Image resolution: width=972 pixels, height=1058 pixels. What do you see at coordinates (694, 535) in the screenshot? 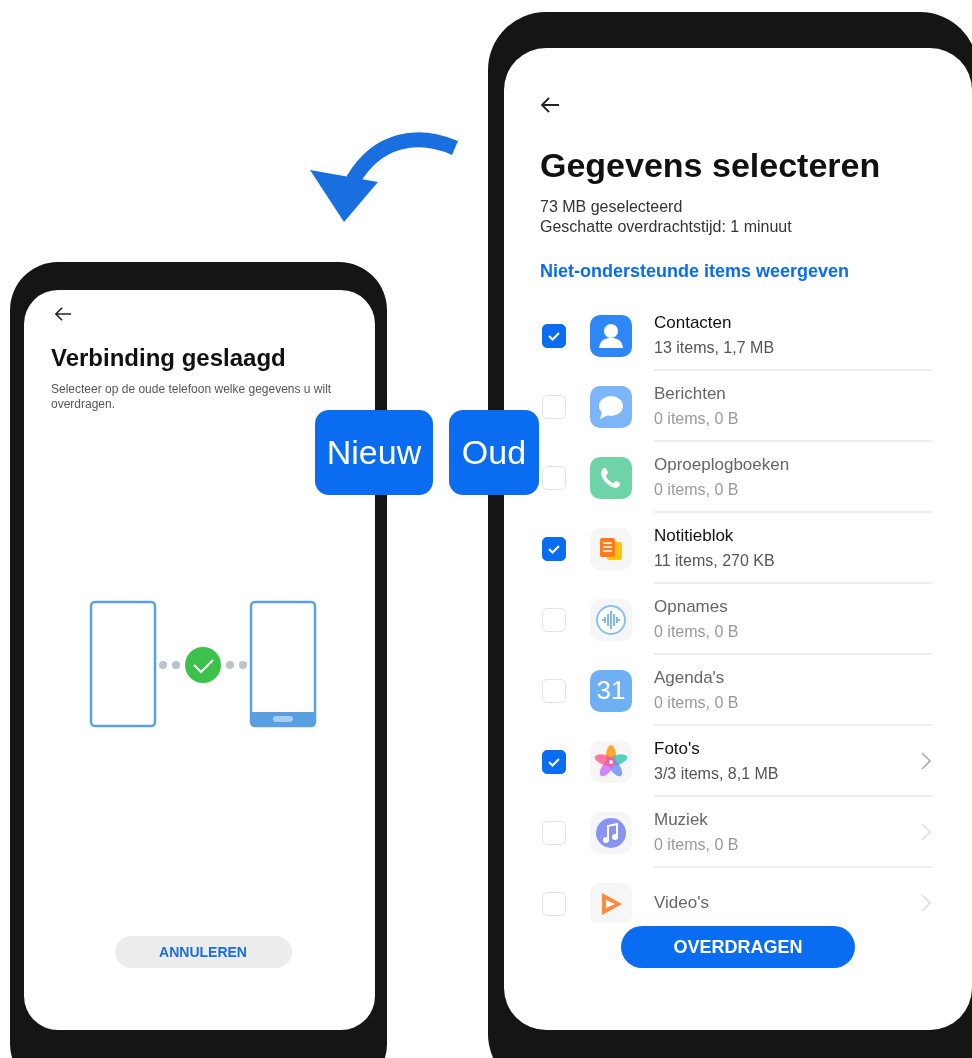
I see `item-name: Notitieblok` at bounding box center [694, 535].